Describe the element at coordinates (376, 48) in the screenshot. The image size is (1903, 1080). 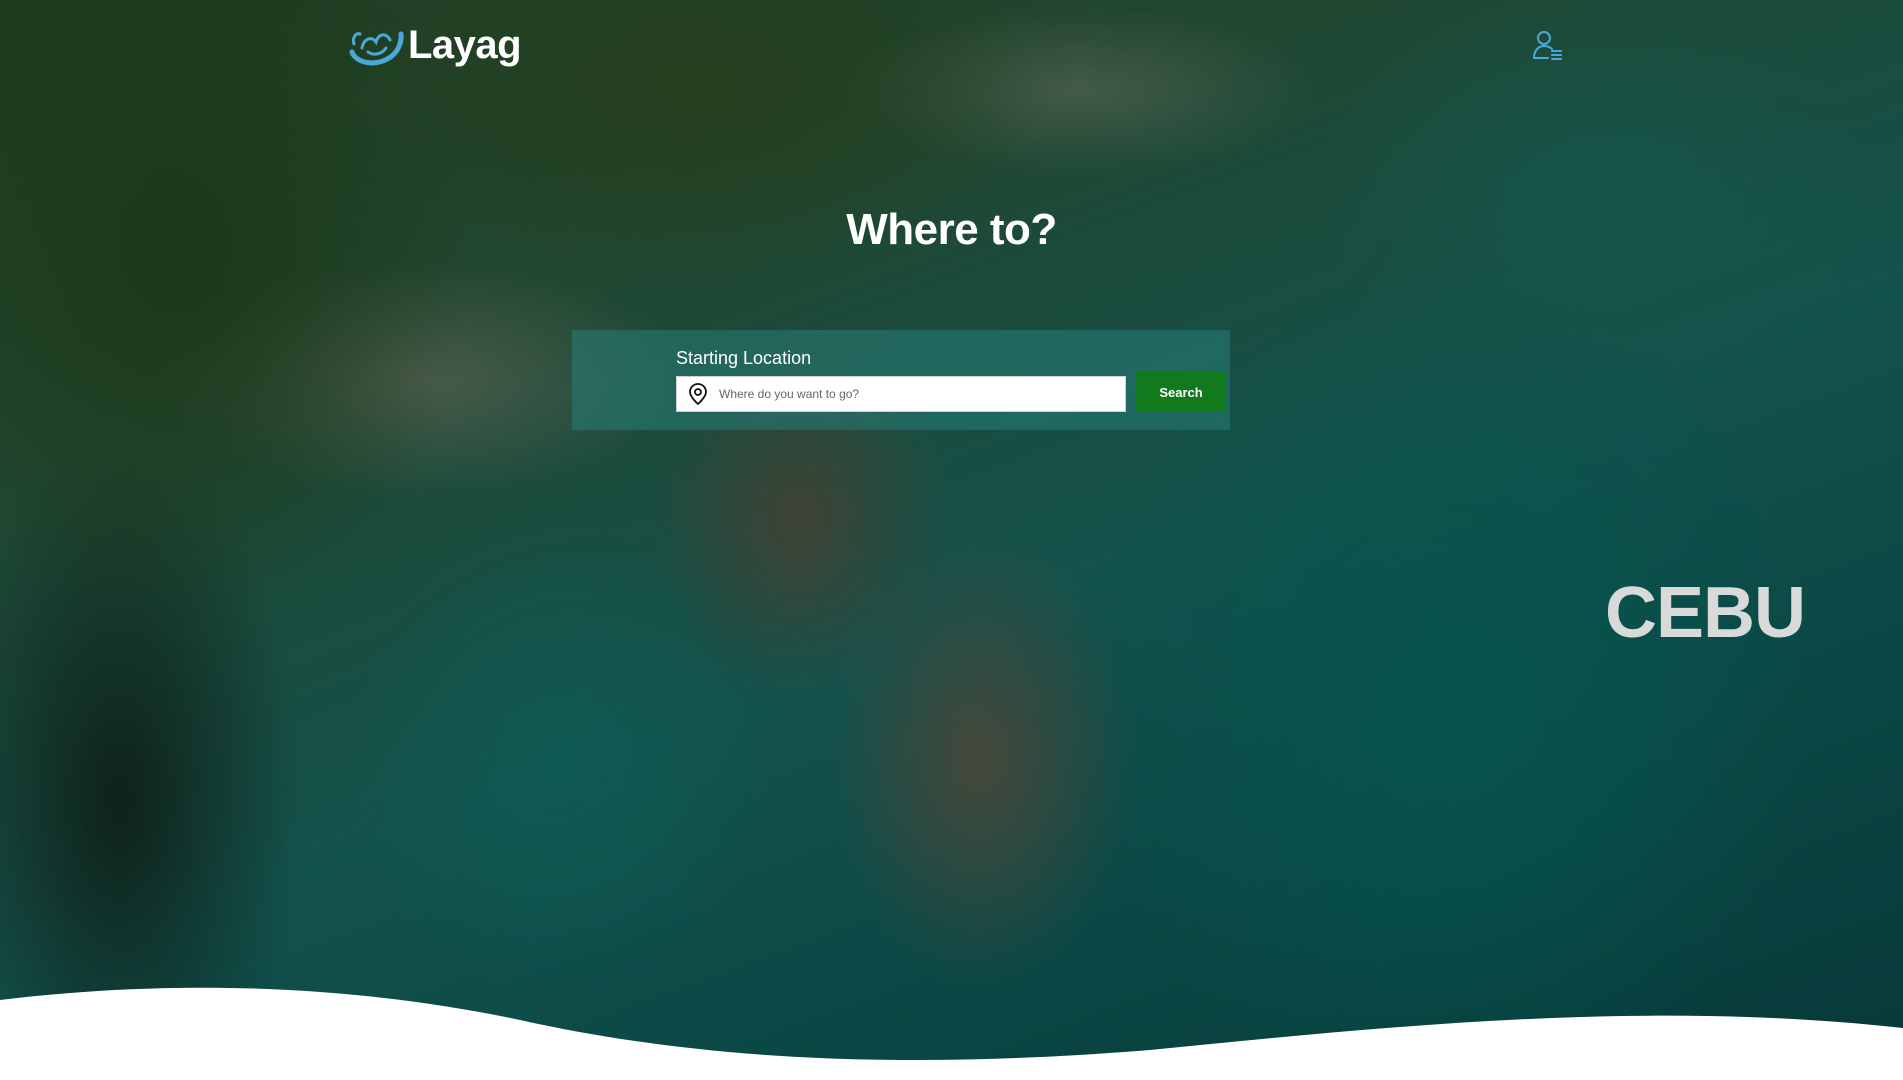
I see `wave-logo-icon` at that location.